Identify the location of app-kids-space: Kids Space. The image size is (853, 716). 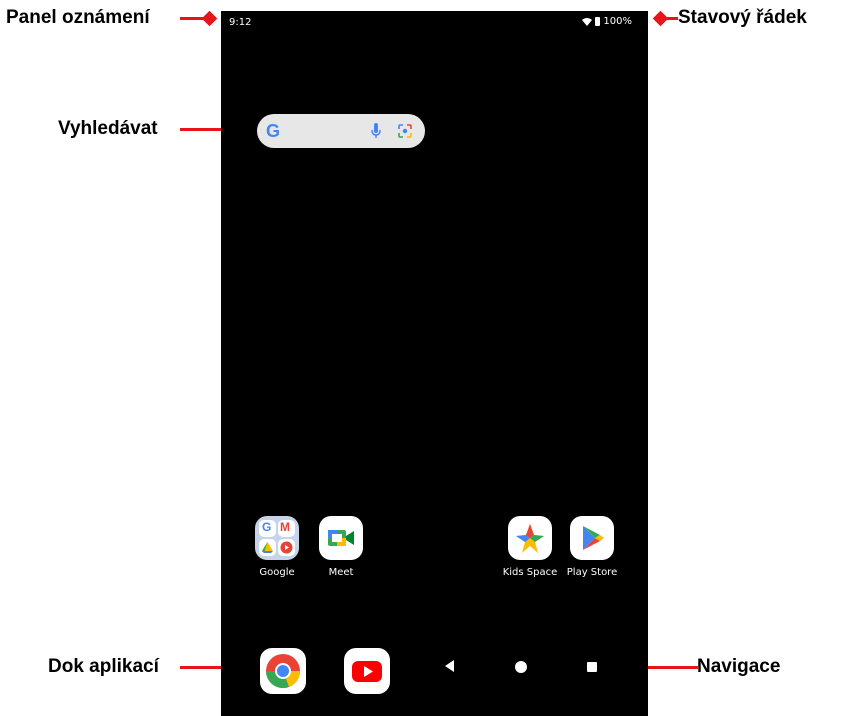
(530, 547).